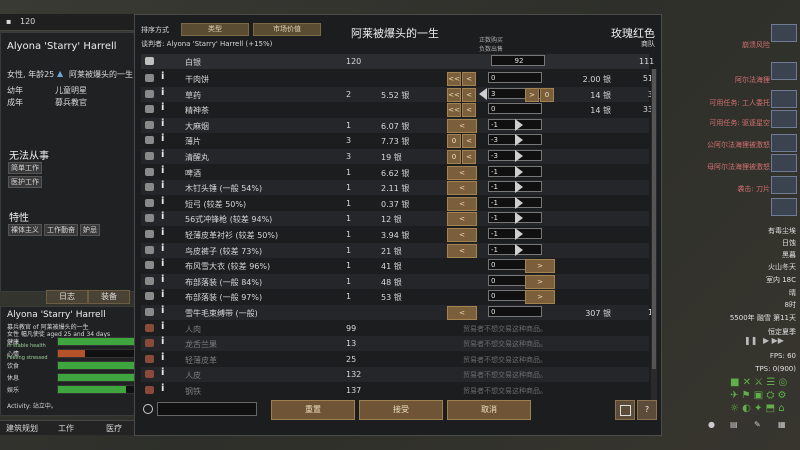 The width and height of the screenshot is (800, 450). What do you see at coordinates (71, 90) in the screenshot?
I see `childhood-value: 儿童明星` at bounding box center [71, 90].